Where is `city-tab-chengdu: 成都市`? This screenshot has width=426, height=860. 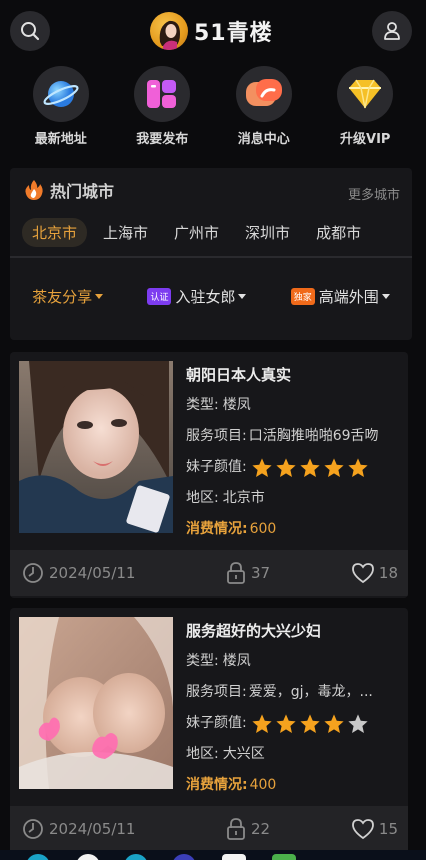 city-tab-chengdu: 成都市 is located at coordinates (338, 232).